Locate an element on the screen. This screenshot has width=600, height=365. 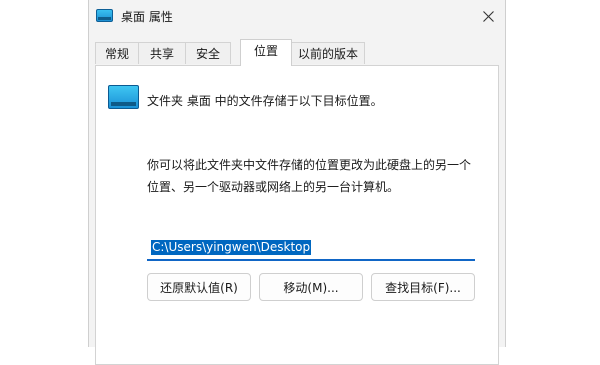
description-line-2: 位置、另一个驱动器或网络上的另一台计算机。 is located at coordinates (273, 187).